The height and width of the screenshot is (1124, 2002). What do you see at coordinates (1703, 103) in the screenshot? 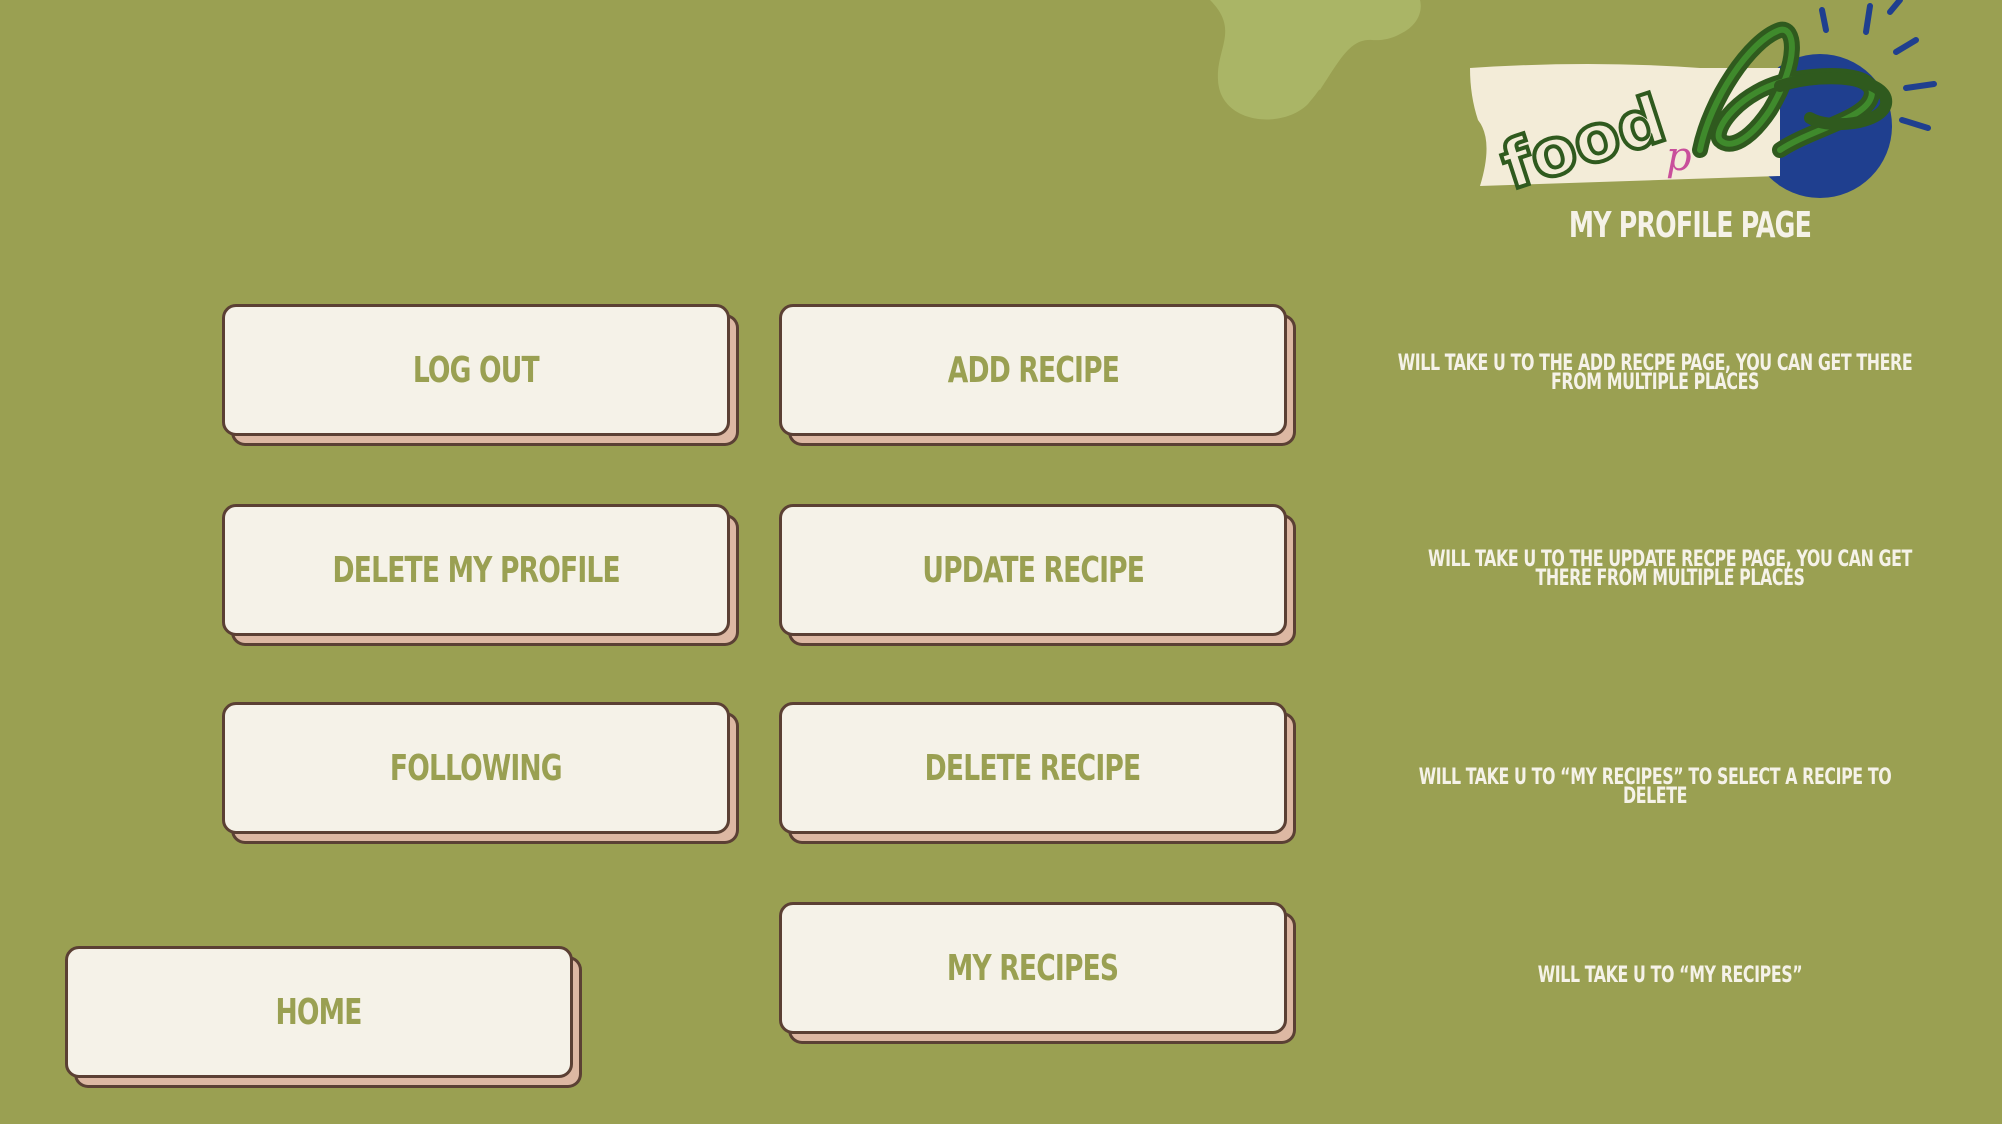
I see `foodpapps-logo: foodpApps food p` at bounding box center [1703, 103].